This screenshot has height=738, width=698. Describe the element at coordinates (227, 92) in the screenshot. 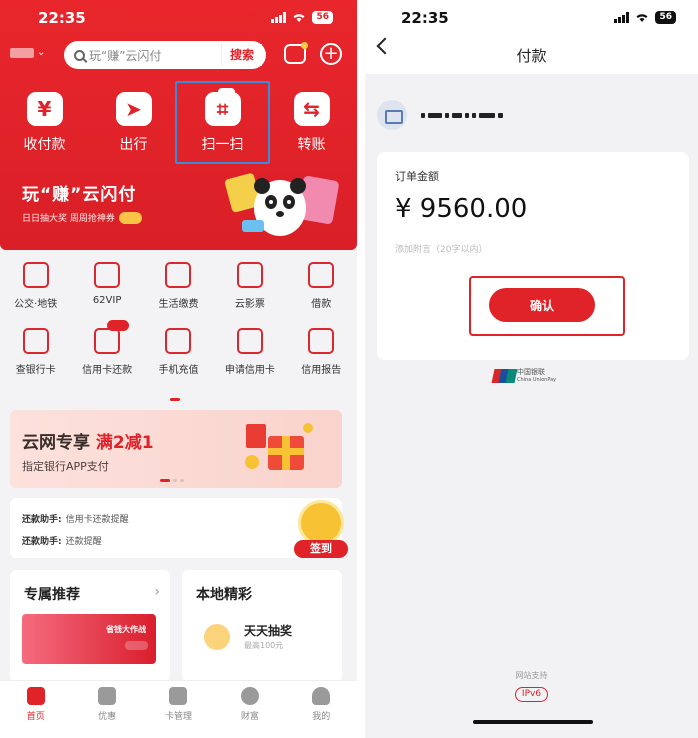

I see `scan-tag-badge` at that location.